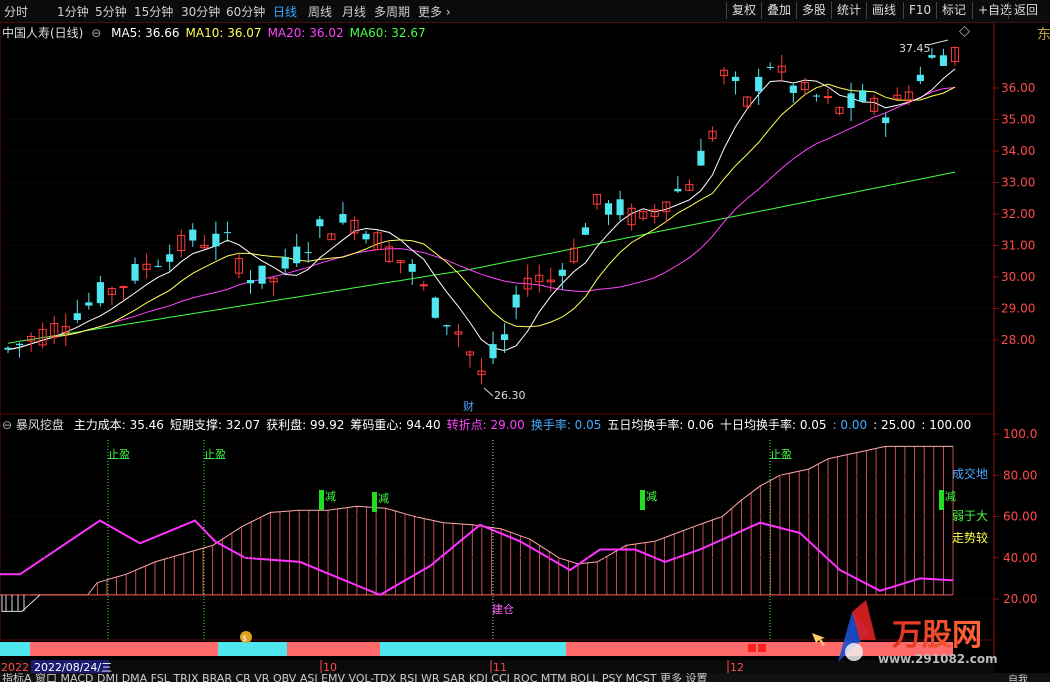  Describe the element at coordinates (883, 10) in the screenshot. I see `toolbar-button-4: 画线` at that location.